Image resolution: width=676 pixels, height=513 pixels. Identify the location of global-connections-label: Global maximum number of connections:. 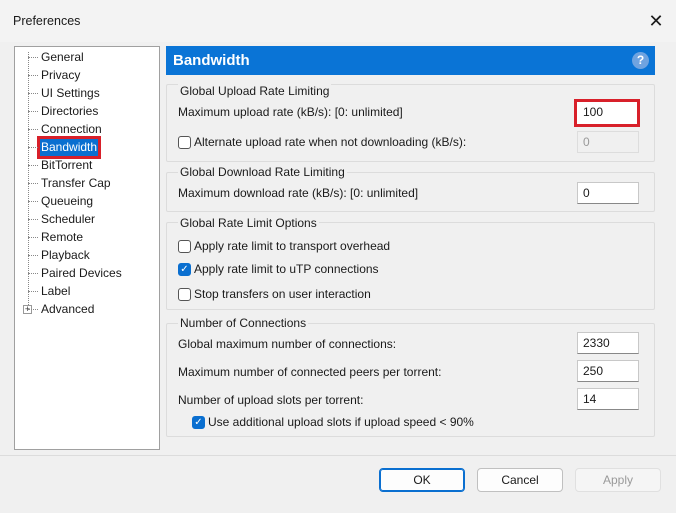
(287, 344).